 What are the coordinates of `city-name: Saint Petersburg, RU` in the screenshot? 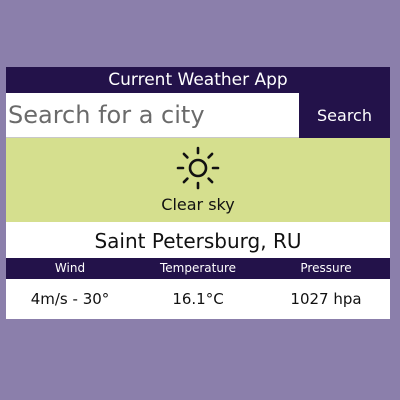 It's located at (198, 240).